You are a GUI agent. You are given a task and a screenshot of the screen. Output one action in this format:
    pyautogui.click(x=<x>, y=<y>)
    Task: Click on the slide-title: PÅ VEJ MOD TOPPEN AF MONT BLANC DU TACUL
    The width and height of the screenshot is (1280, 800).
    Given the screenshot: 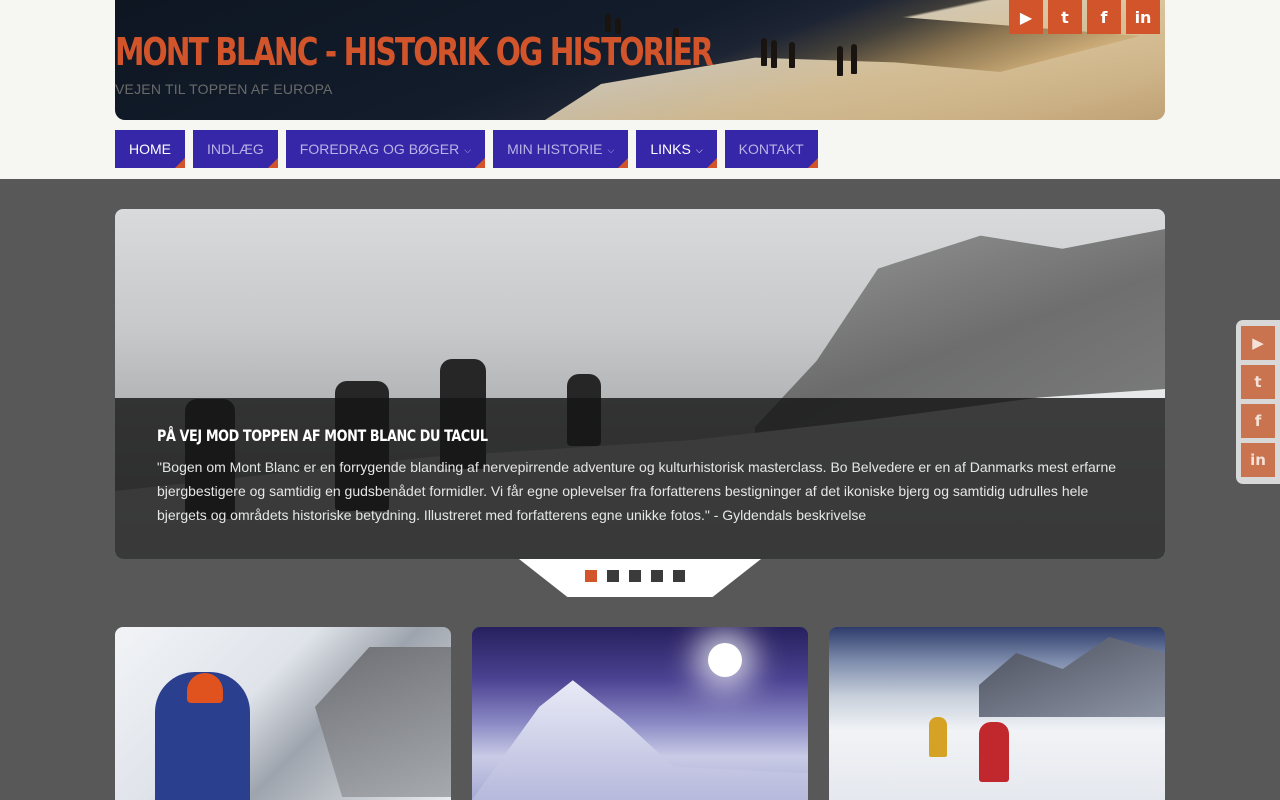 What is the action you would take?
    pyautogui.click(x=322, y=435)
    